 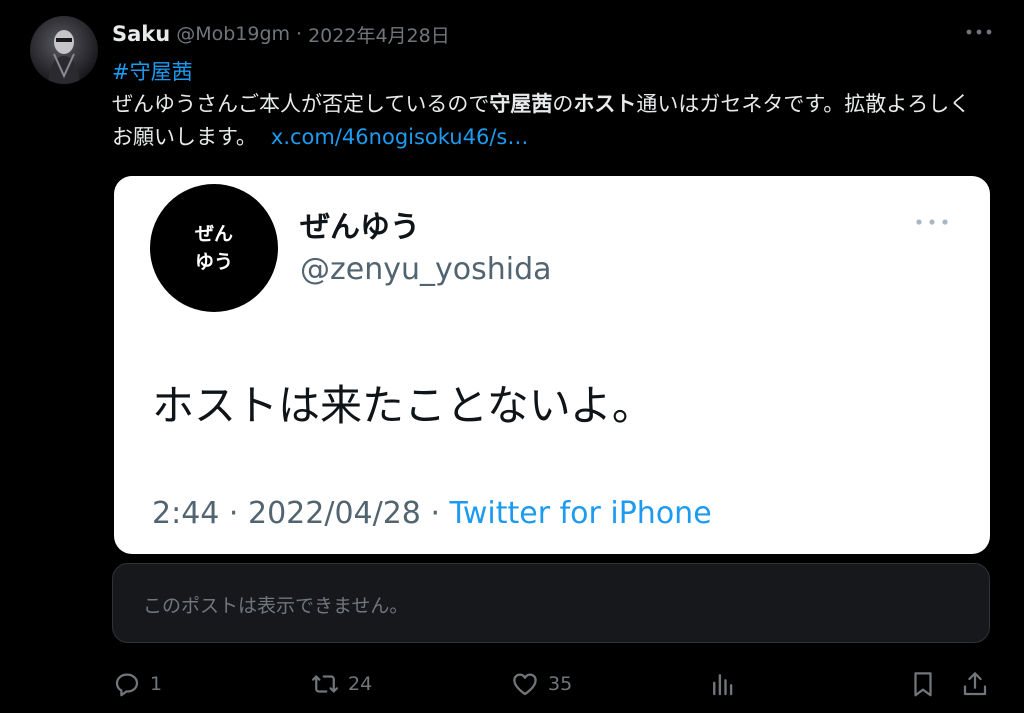 I want to click on card-body-text: ホストは来たことないよ。, so click(x=403, y=405).